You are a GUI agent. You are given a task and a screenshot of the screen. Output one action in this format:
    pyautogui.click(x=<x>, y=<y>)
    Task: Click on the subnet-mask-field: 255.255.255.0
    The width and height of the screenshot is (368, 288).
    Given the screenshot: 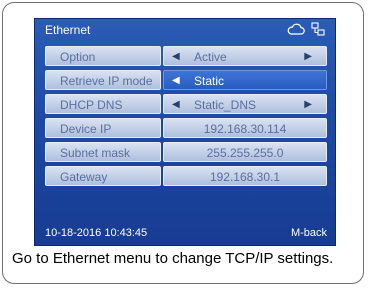 What is the action you would take?
    pyautogui.click(x=245, y=152)
    